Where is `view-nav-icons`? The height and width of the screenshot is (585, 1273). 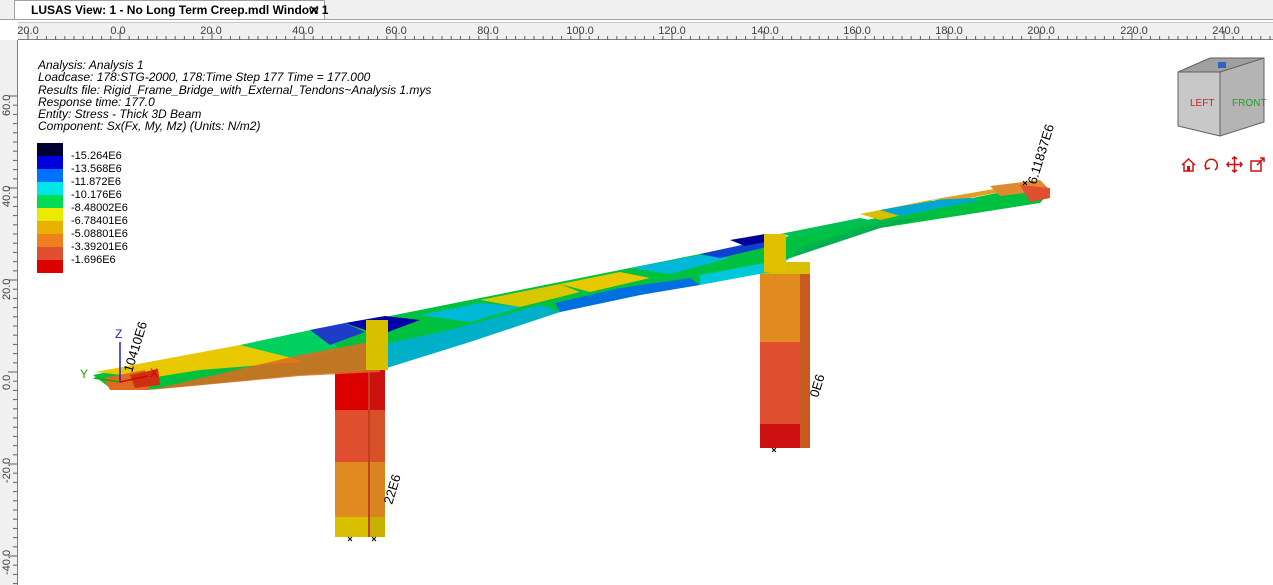 view-nav-icons is located at coordinates (1223, 164).